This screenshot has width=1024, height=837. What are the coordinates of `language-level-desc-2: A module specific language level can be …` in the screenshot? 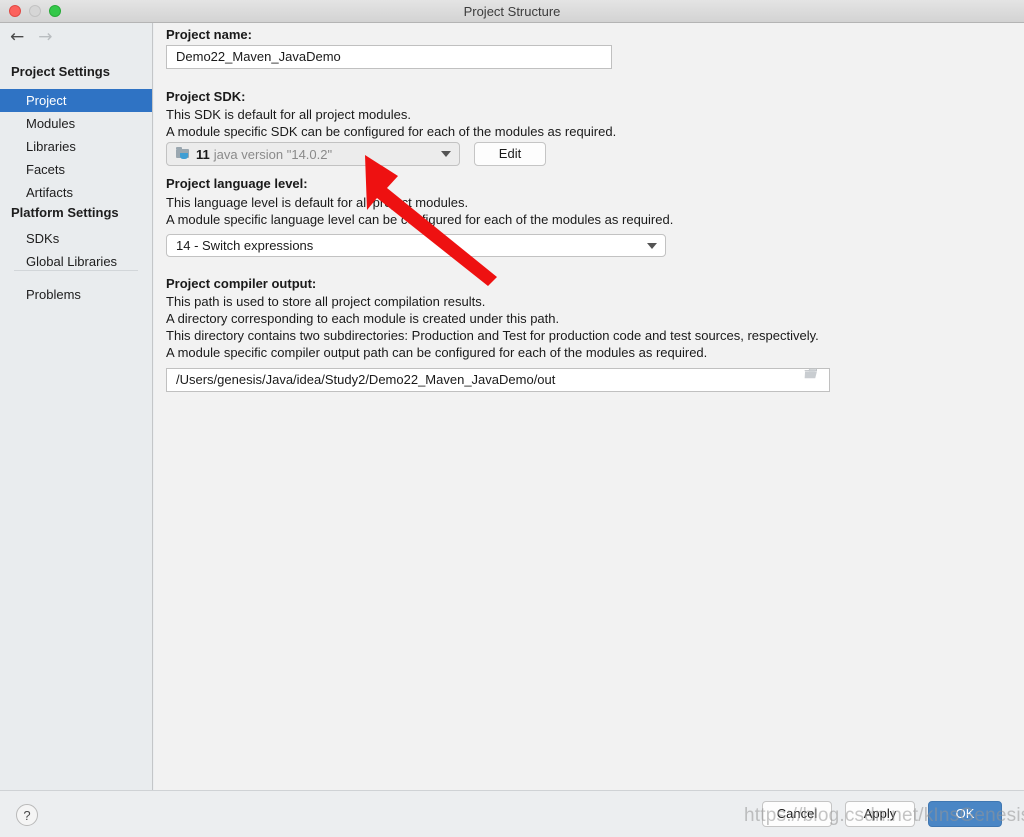 It's located at (420, 219).